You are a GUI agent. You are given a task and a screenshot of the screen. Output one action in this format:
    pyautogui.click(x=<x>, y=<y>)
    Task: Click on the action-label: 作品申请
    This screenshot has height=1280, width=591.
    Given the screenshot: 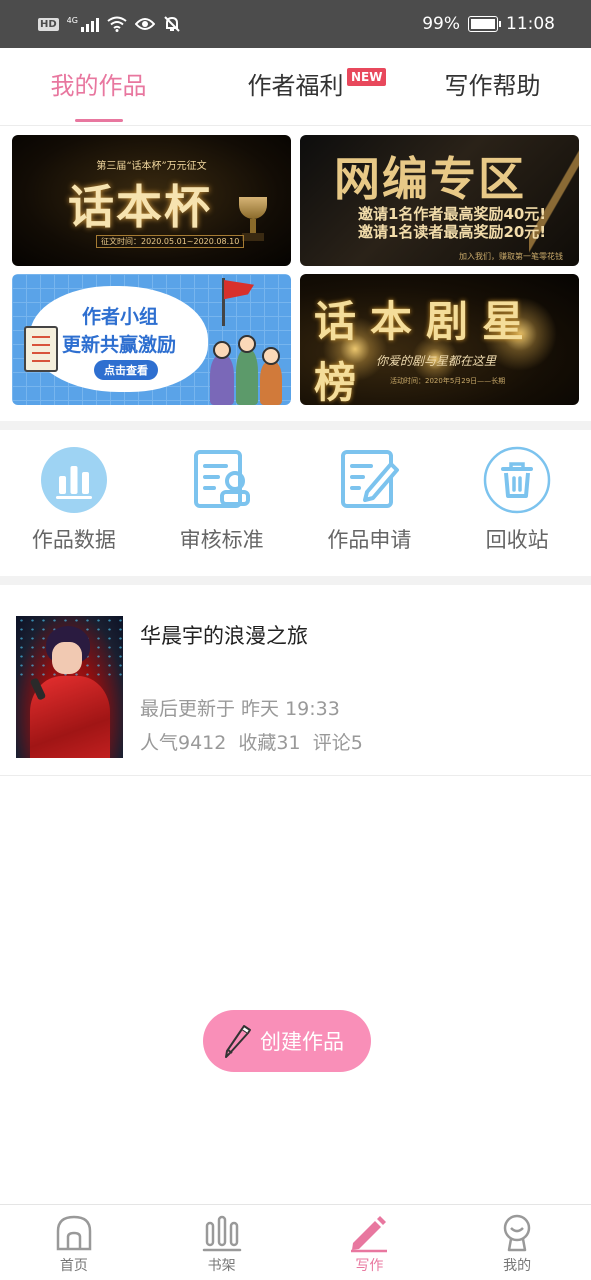 What is the action you would take?
    pyautogui.click(x=369, y=540)
    